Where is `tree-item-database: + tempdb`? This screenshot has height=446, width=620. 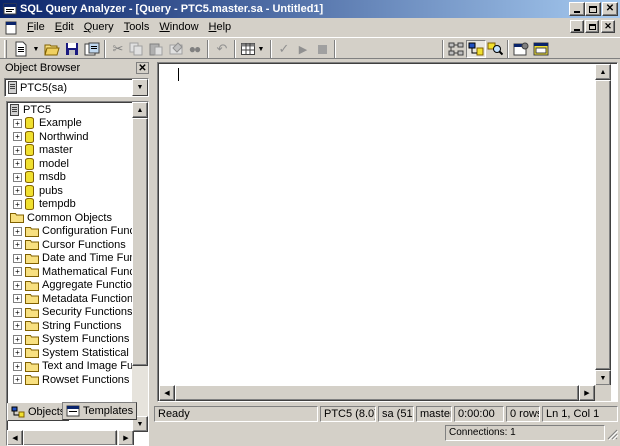
tree-item-database: + tempdb is located at coordinates (44, 204).